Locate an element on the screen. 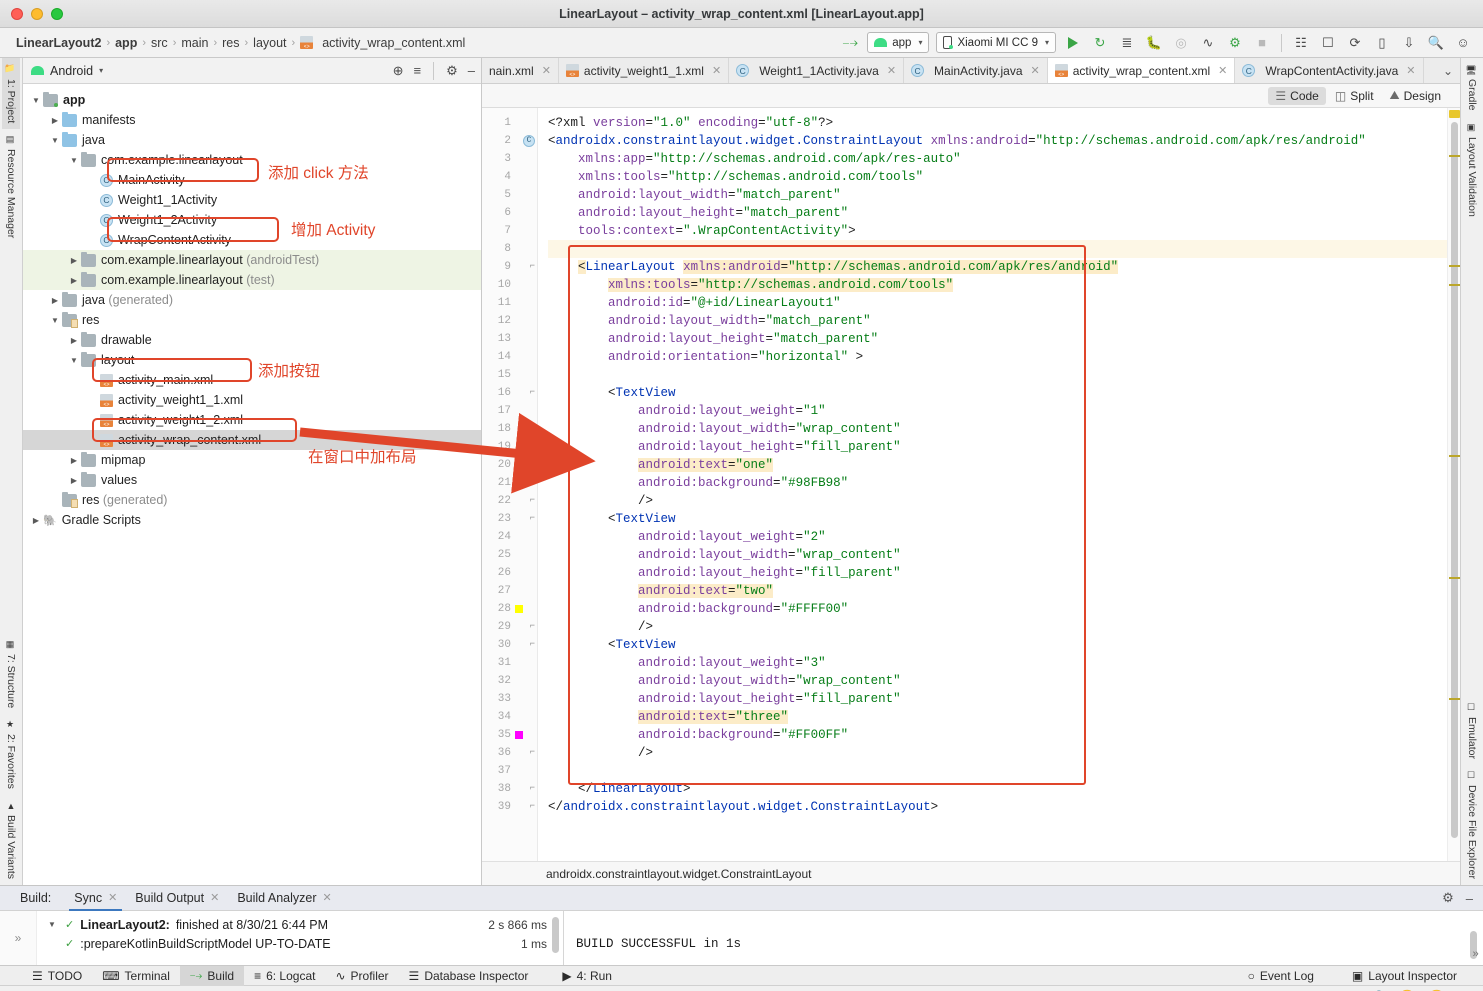 This screenshot has height=991, width=1483. sdk-manager-icon: ☷ is located at coordinates (1301, 43).